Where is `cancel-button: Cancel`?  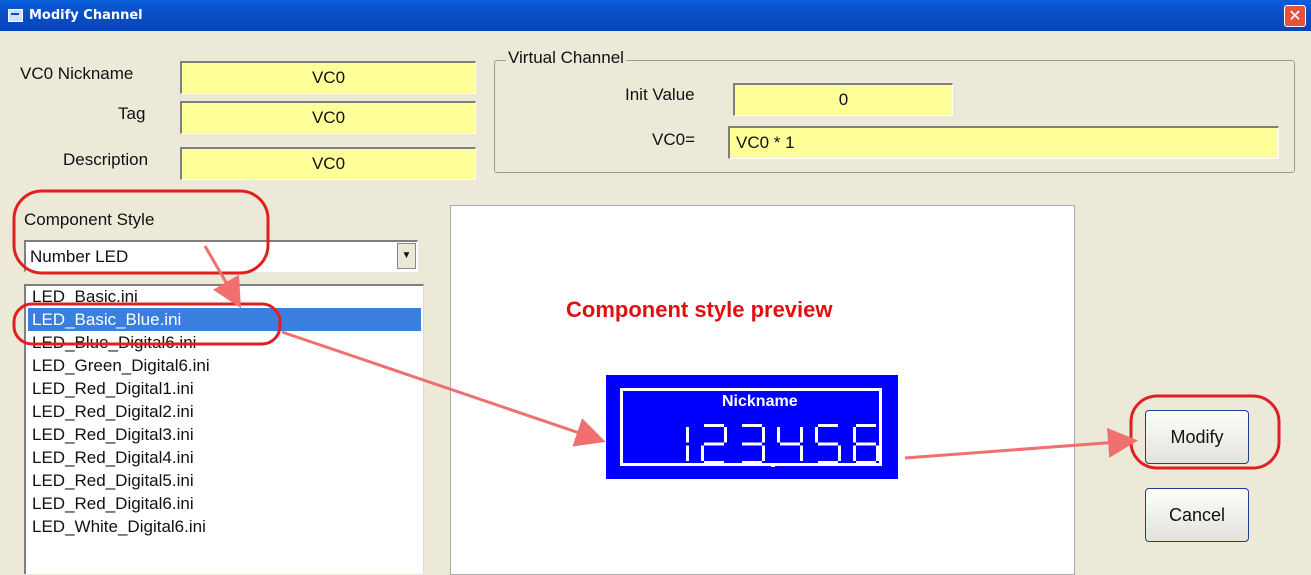 cancel-button: Cancel is located at coordinates (1197, 515).